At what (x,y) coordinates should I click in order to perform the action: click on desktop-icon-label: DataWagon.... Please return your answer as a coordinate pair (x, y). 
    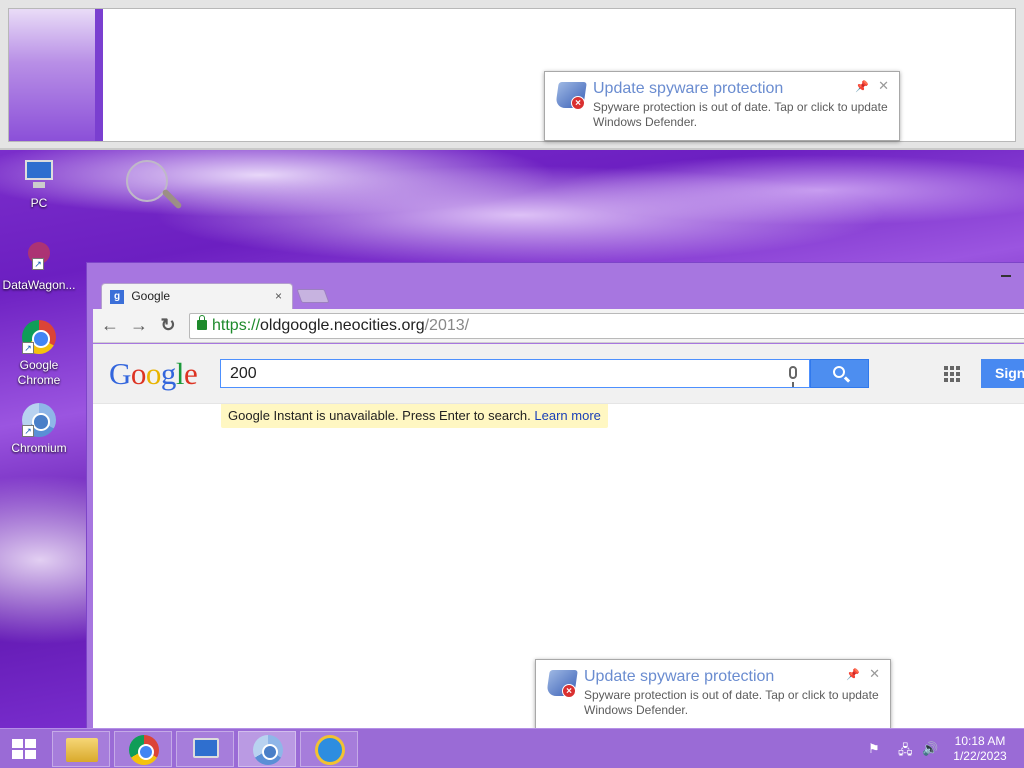
    Looking at the image, I should click on (39, 285).